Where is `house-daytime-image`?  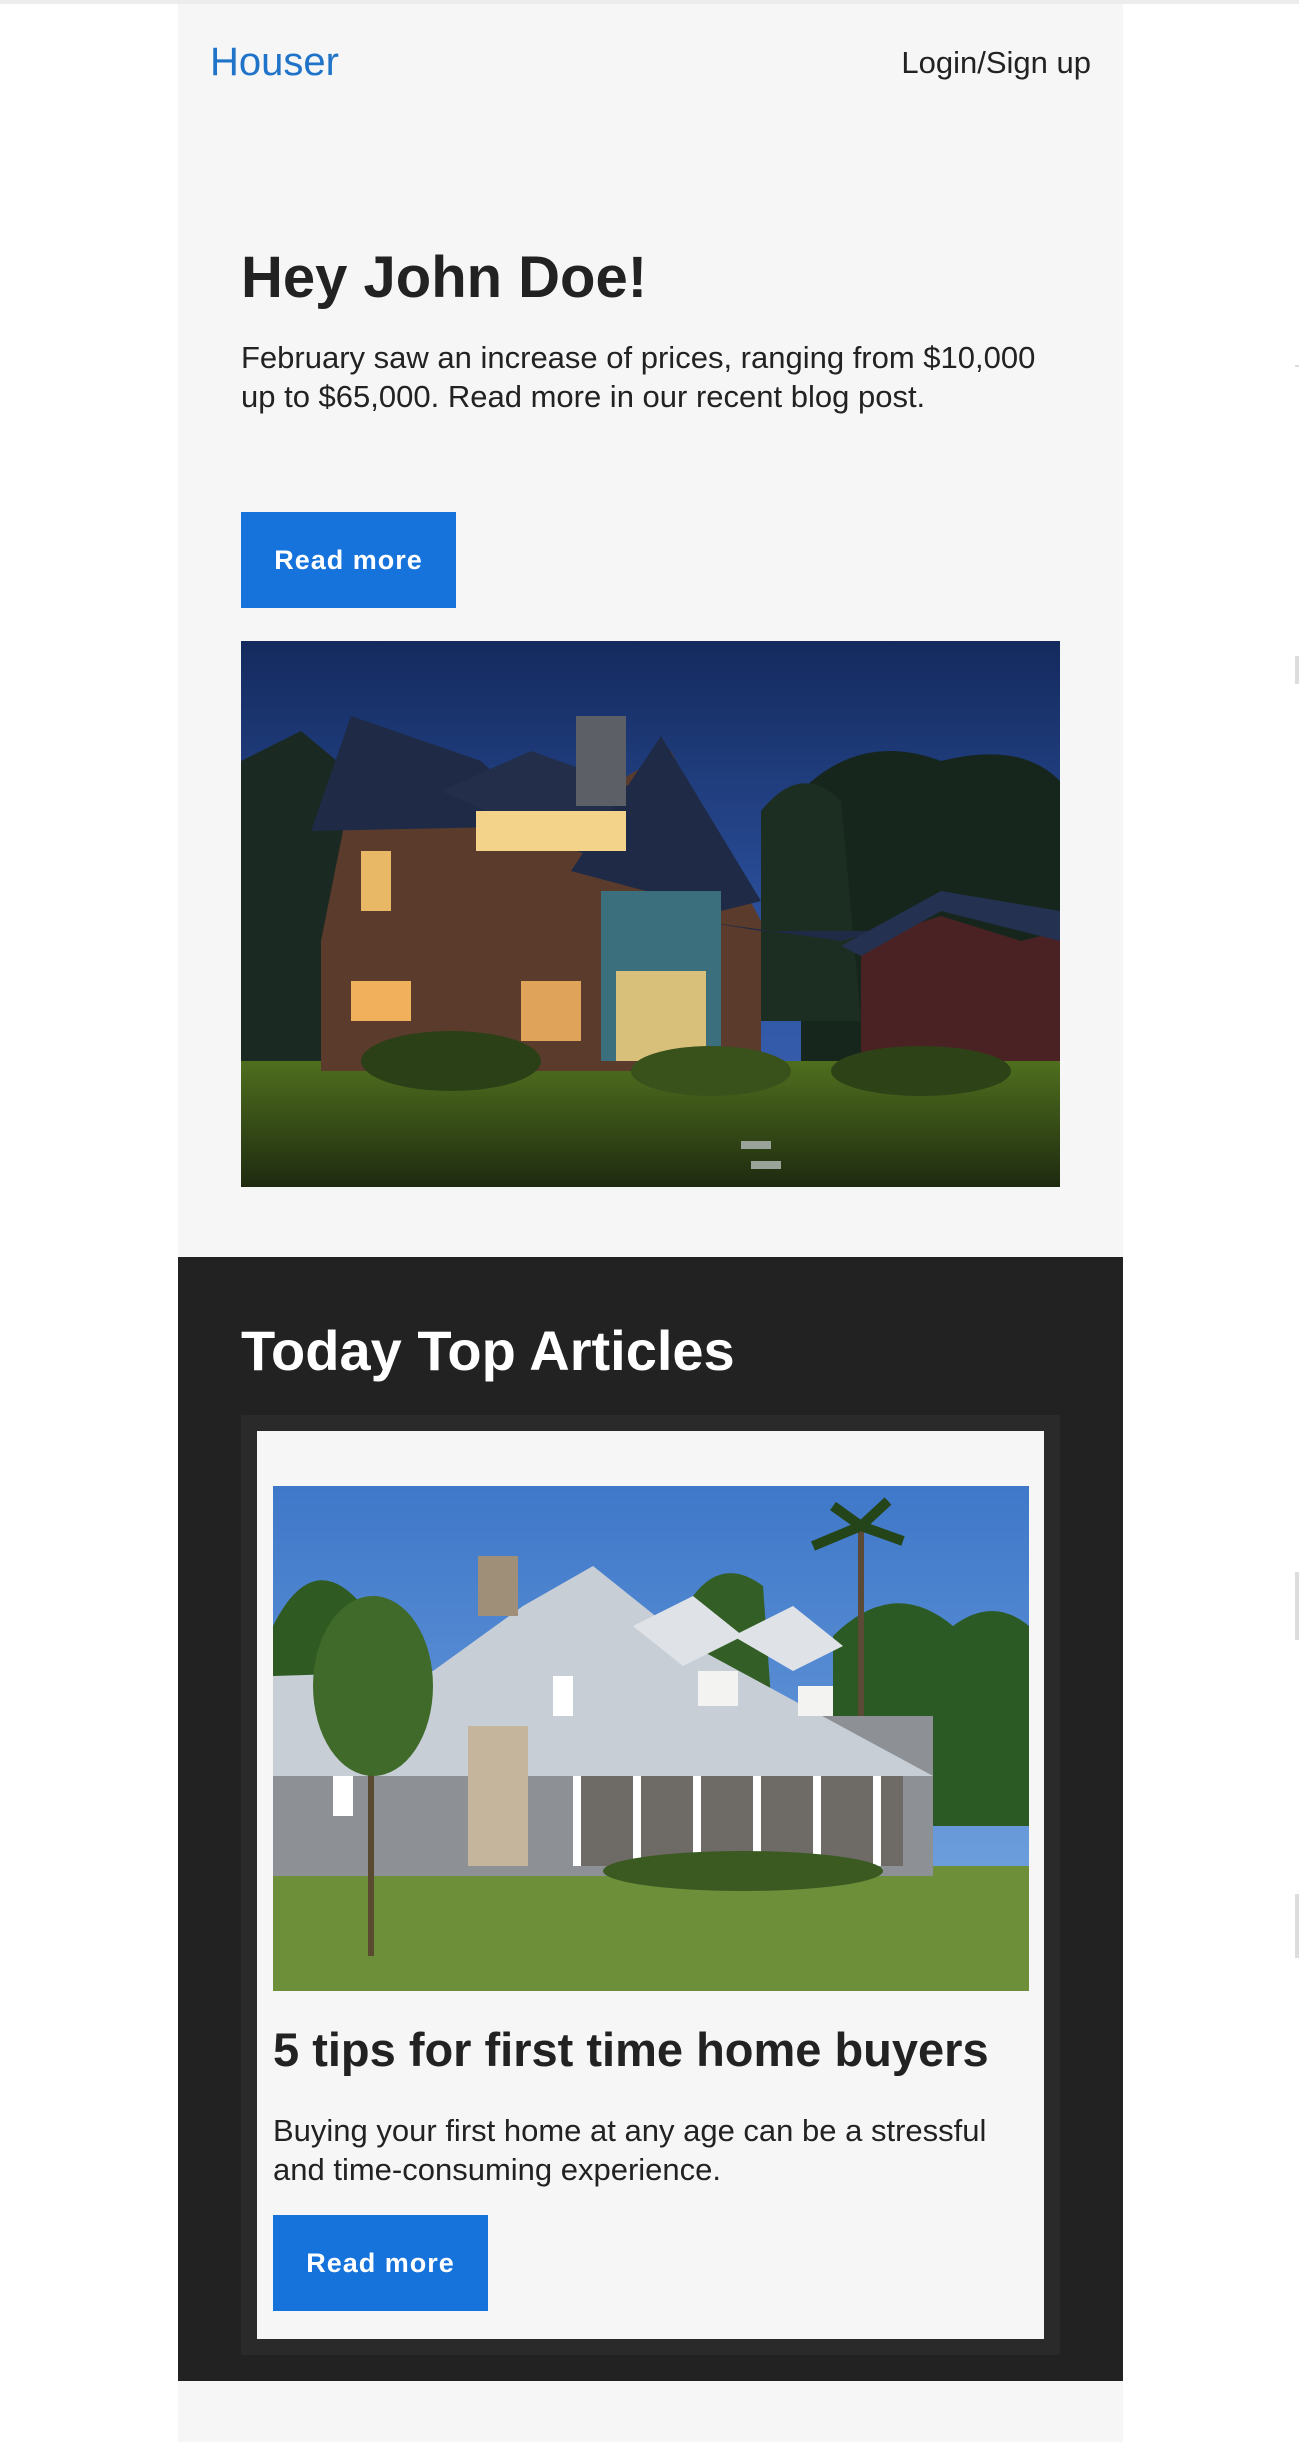
house-daytime-image is located at coordinates (651, 1738).